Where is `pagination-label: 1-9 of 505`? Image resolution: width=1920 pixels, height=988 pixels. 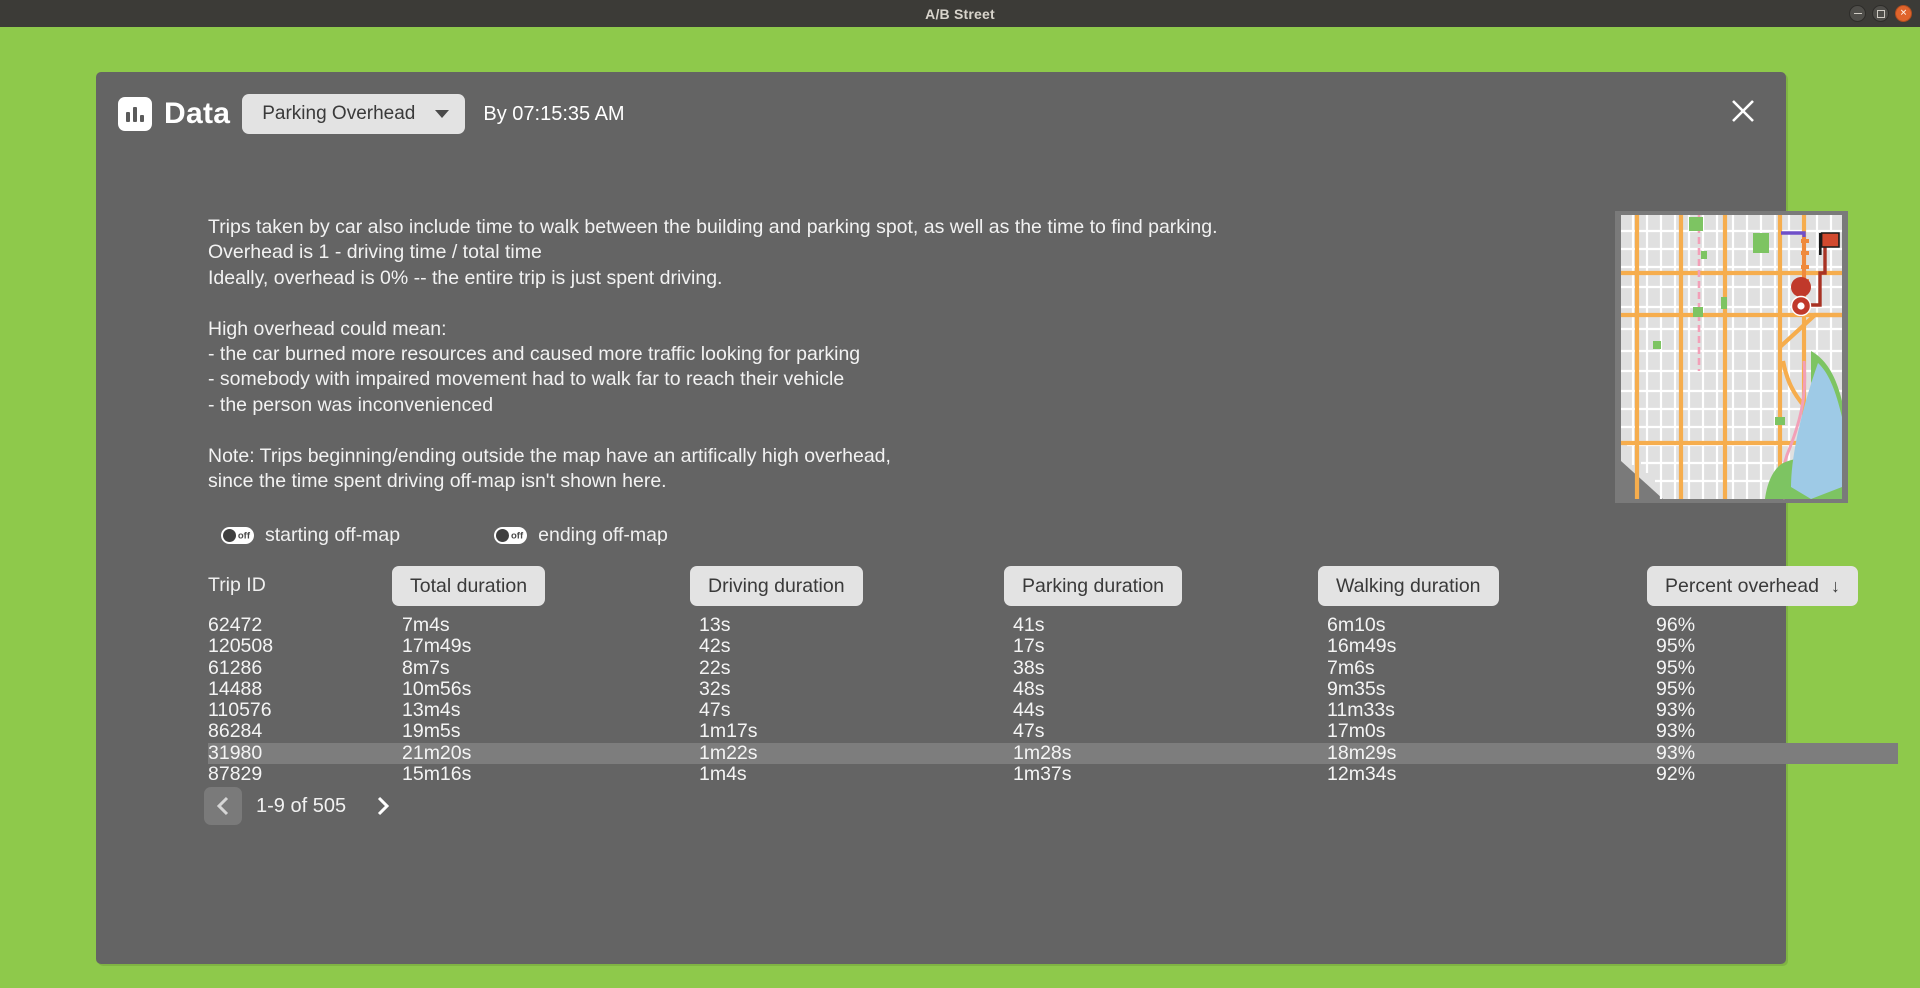 pagination-label: 1-9 of 505 is located at coordinates (301, 805).